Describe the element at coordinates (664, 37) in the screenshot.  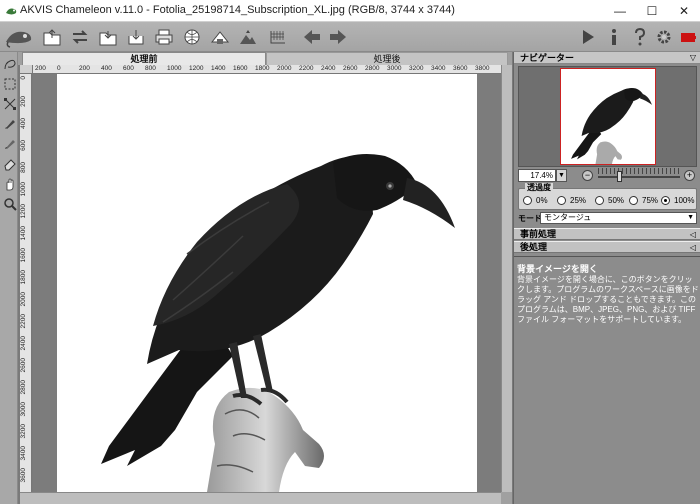
I see `settings-gear-icon` at that location.